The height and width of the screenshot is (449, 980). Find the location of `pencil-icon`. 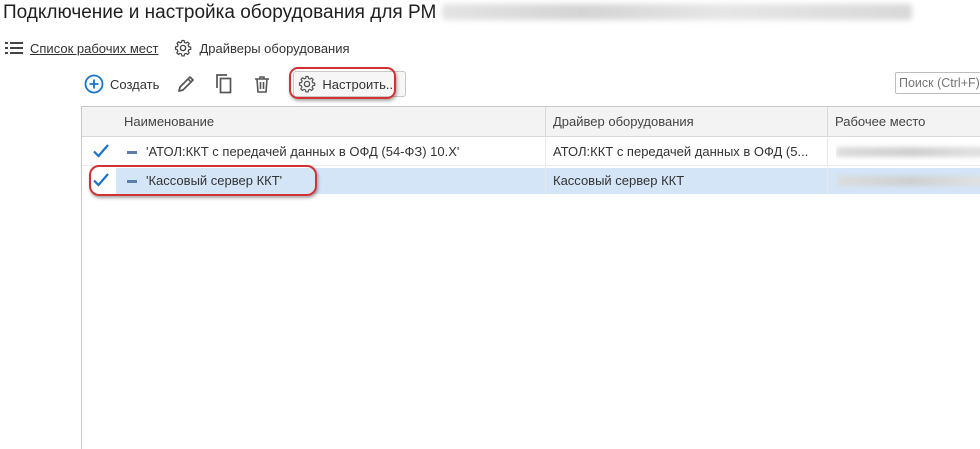

pencil-icon is located at coordinates (186, 84).